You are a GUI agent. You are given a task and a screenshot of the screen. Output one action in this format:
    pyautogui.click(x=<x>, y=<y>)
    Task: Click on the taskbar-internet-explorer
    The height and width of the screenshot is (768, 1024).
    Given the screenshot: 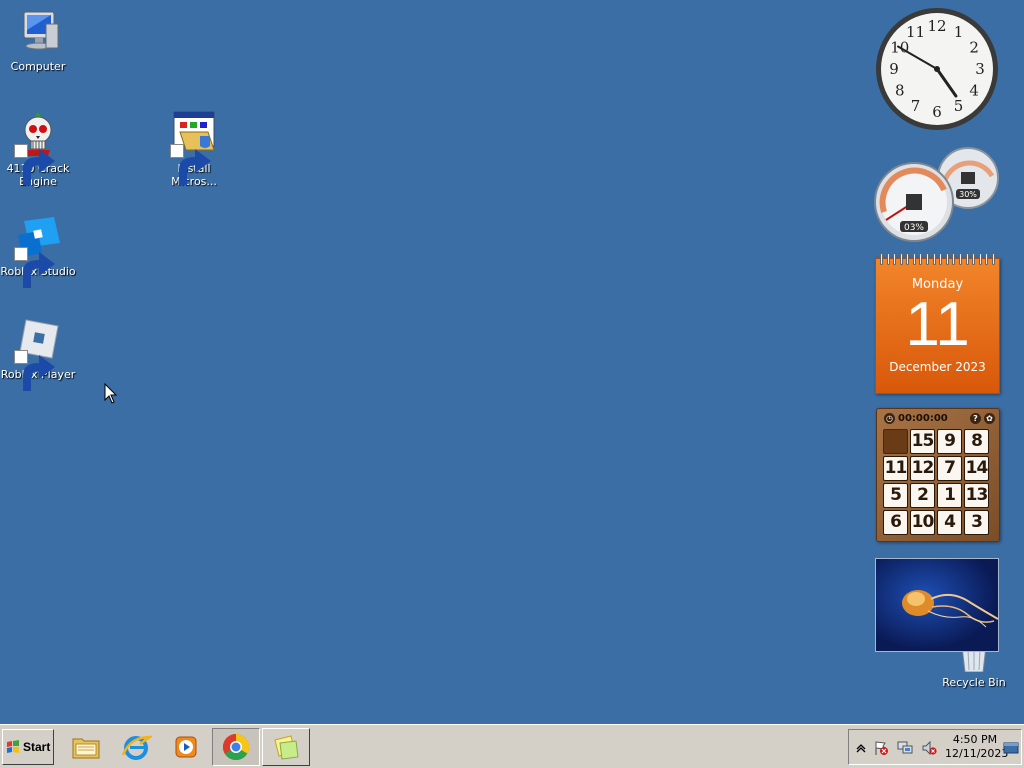 What is the action you would take?
    pyautogui.click(x=136, y=747)
    